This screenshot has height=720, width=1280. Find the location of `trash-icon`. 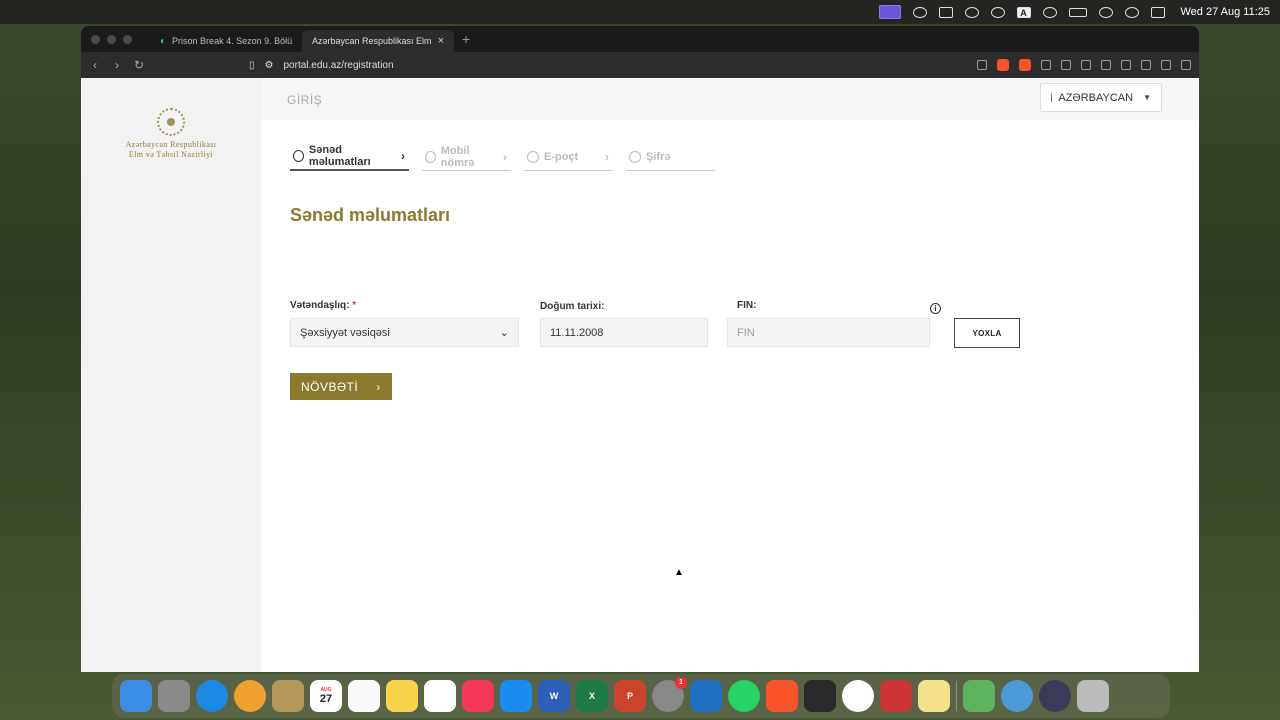

trash-icon is located at coordinates (1093, 696).